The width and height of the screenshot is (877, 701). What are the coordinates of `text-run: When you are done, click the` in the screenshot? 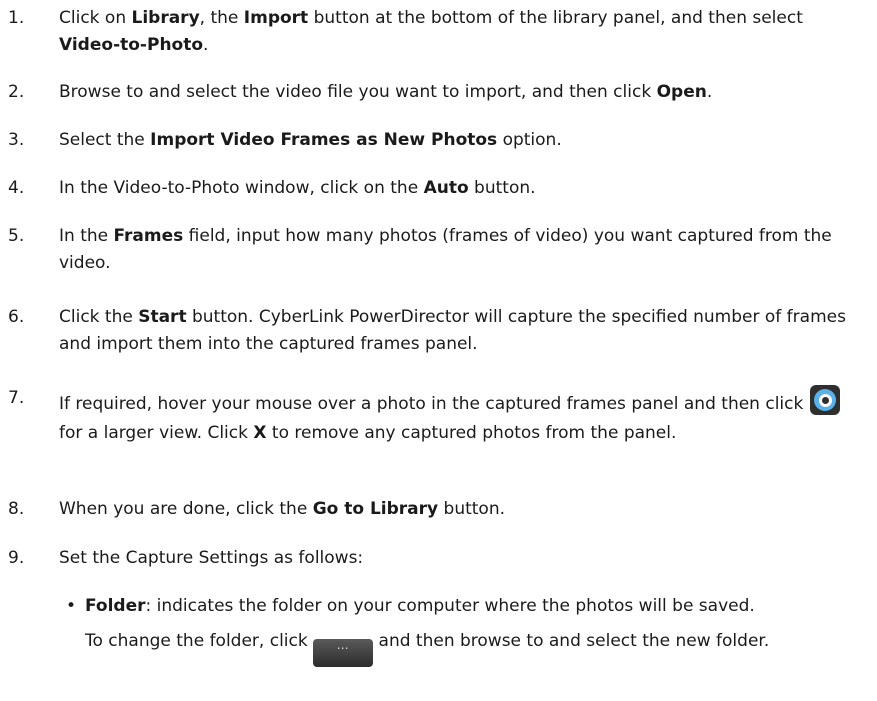 It's located at (186, 509).